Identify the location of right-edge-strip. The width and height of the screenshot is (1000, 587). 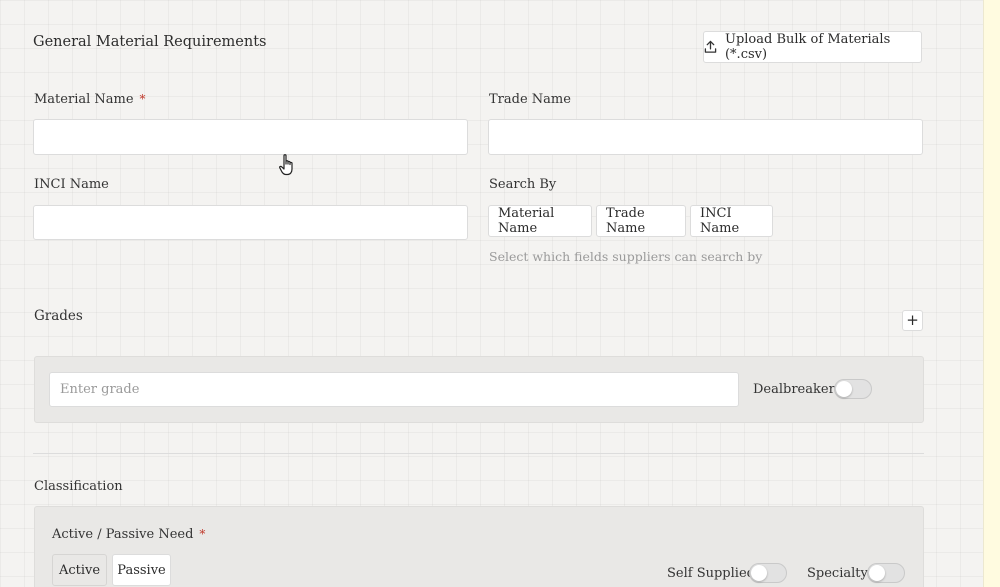
(991, 293).